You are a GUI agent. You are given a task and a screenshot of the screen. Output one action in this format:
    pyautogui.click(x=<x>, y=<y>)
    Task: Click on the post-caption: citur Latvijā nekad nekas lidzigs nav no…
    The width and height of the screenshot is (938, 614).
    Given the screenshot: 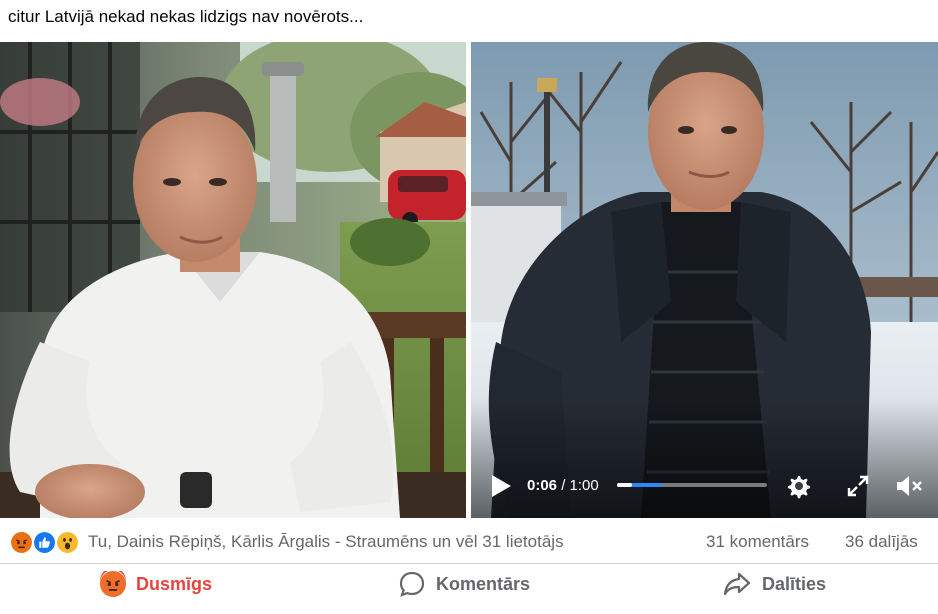 What is the action you would take?
    pyautogui.click(x=186, y=16)
    